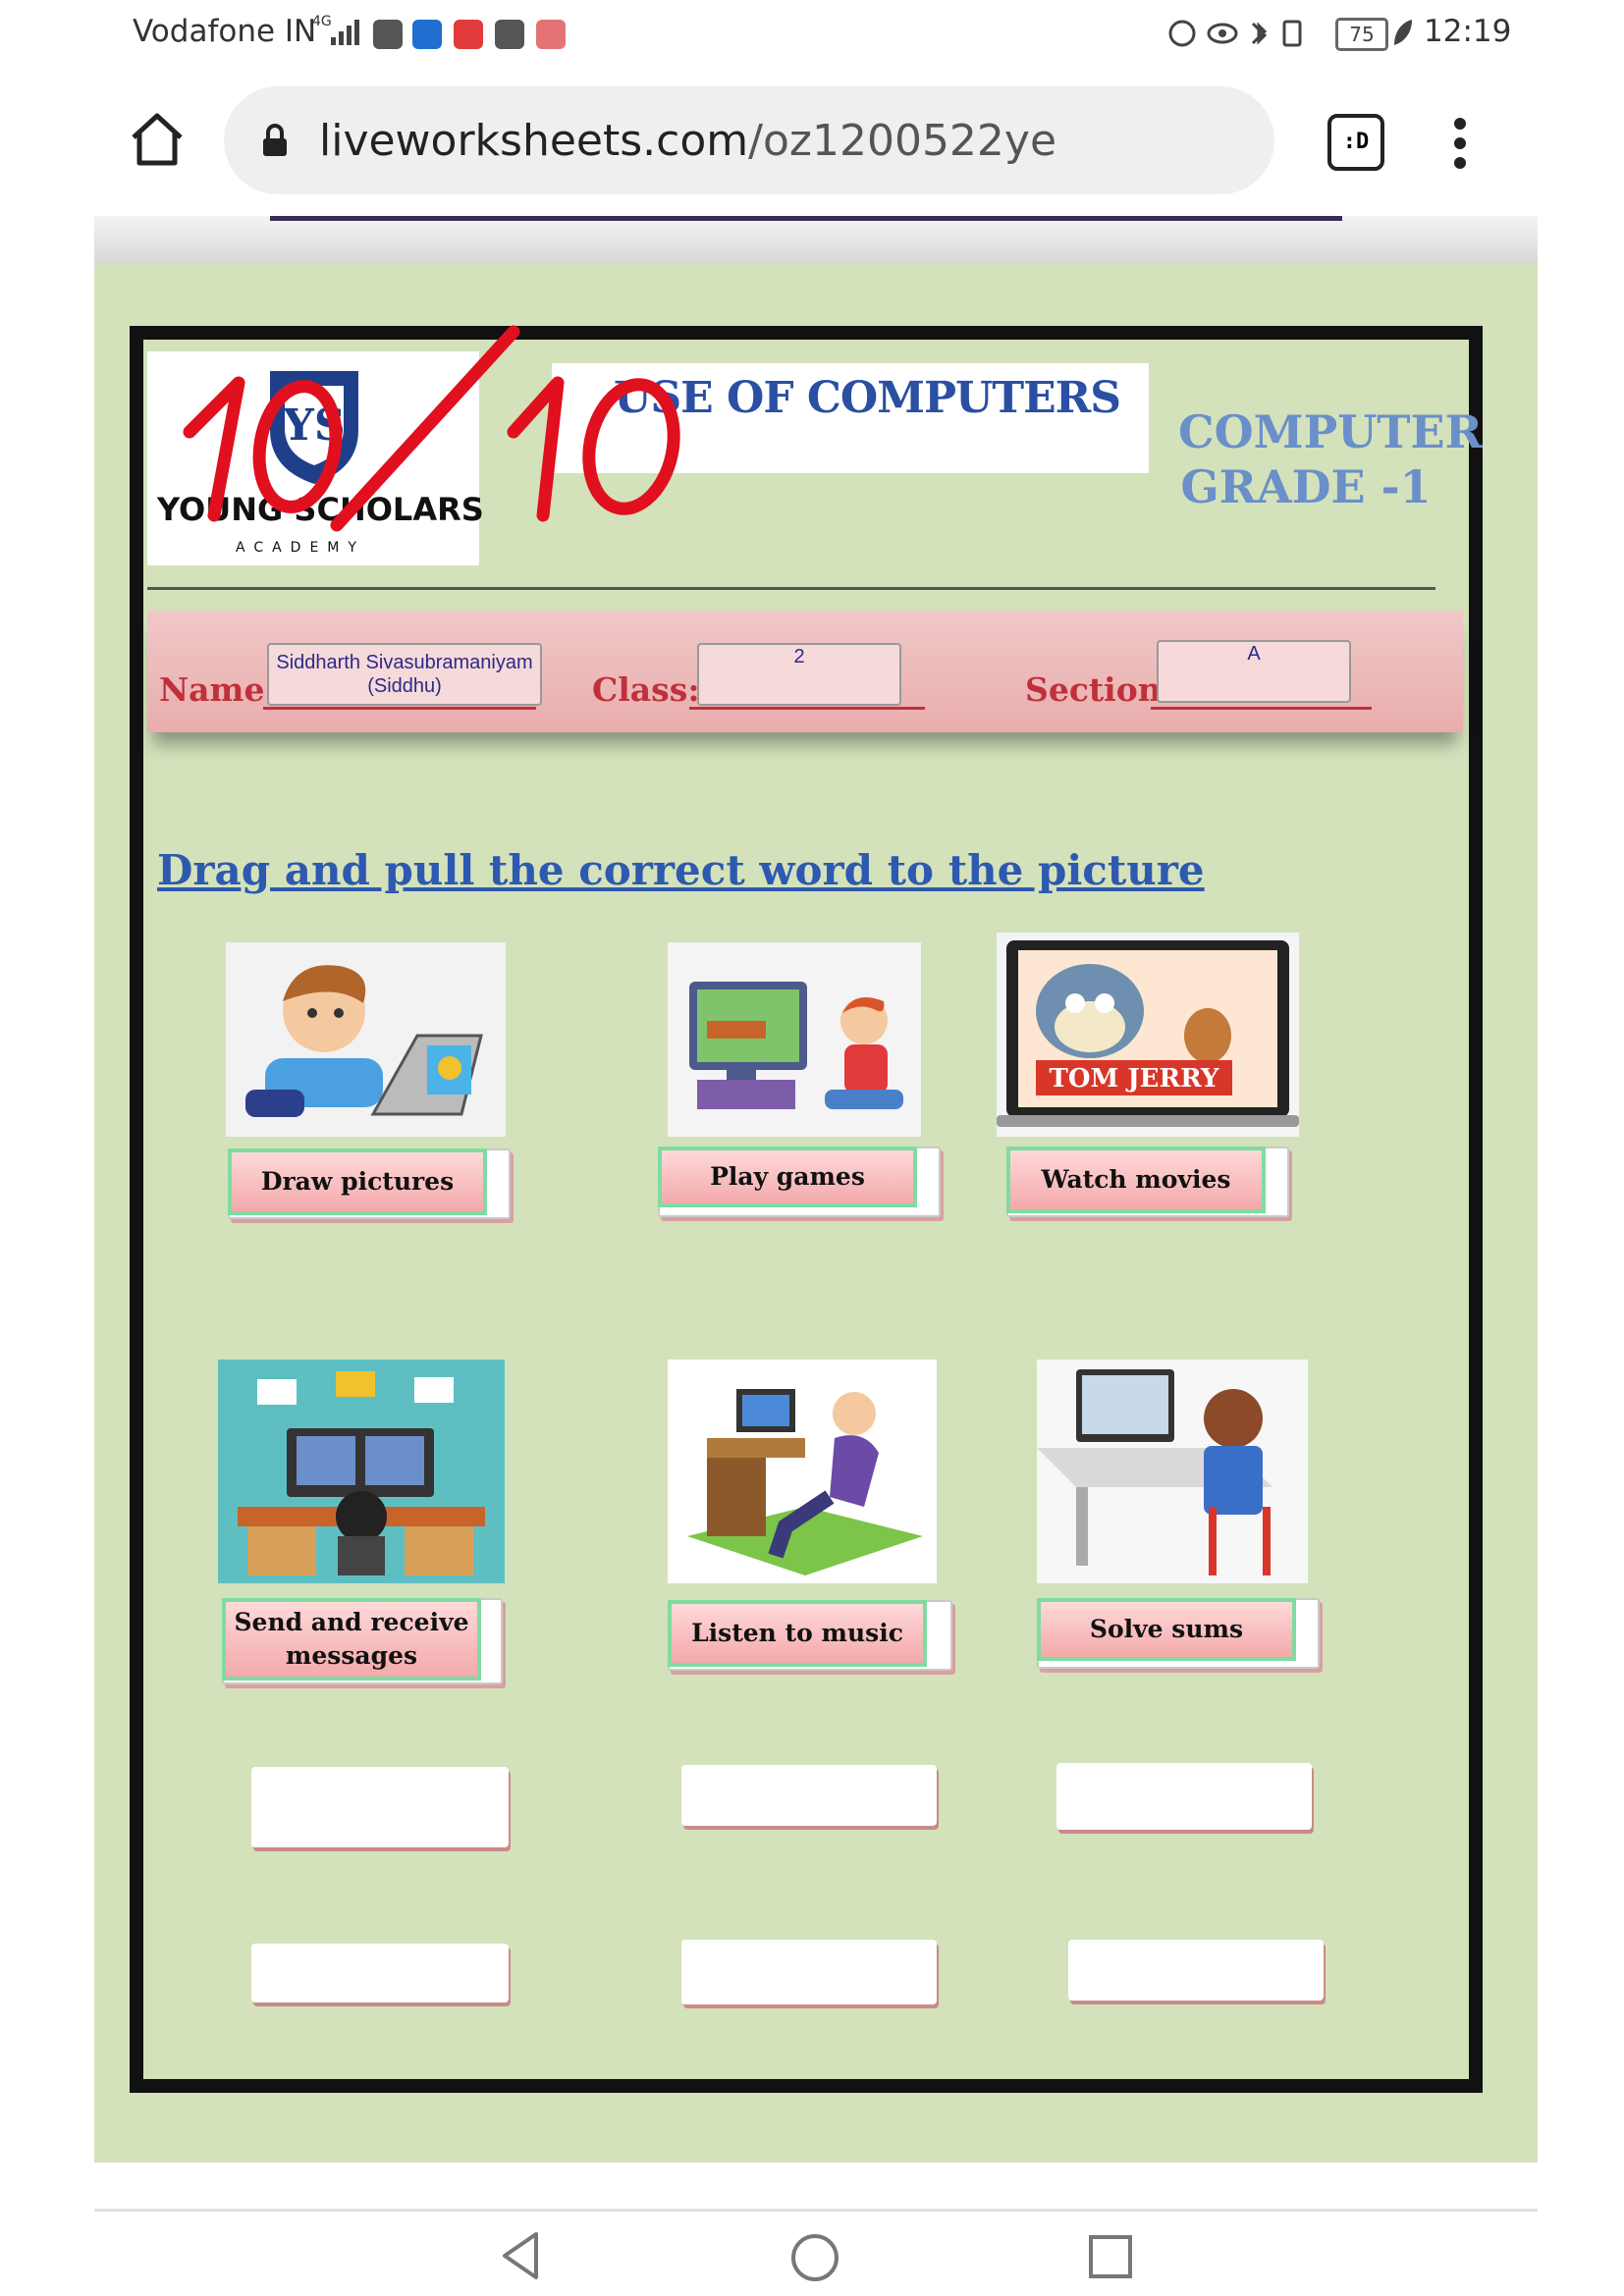 The height and width of the screenshot is (2296, 1624). I want to click on picture-watch-movies: TOM JERRY, so click(1148, 1035).